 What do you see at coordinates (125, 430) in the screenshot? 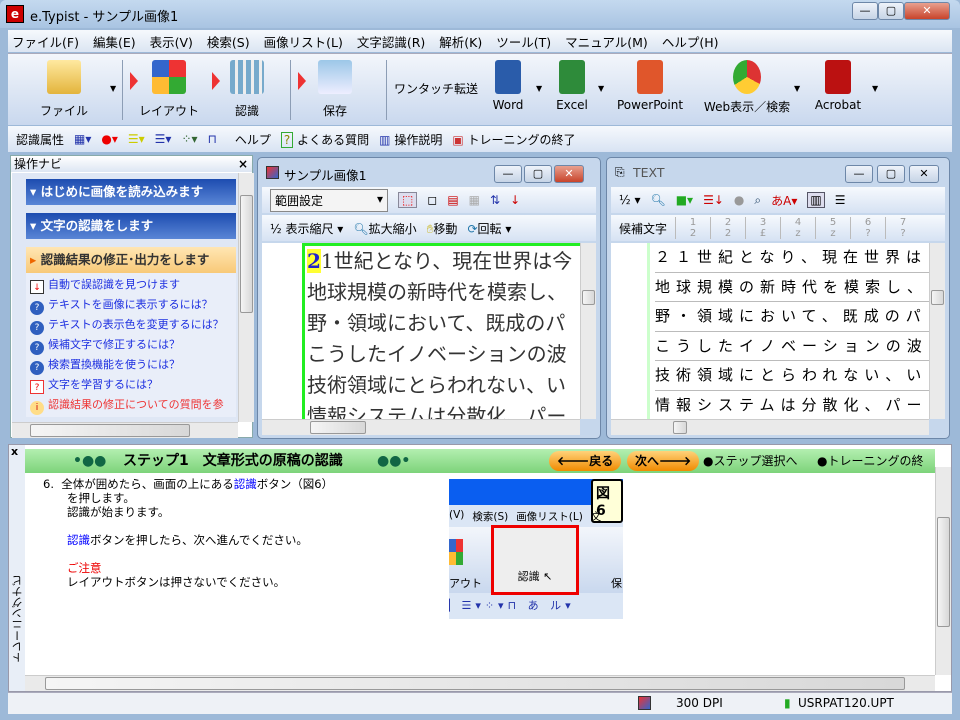
I see `nav-horizontal-scrollbar` at bounding box center [125, 430].